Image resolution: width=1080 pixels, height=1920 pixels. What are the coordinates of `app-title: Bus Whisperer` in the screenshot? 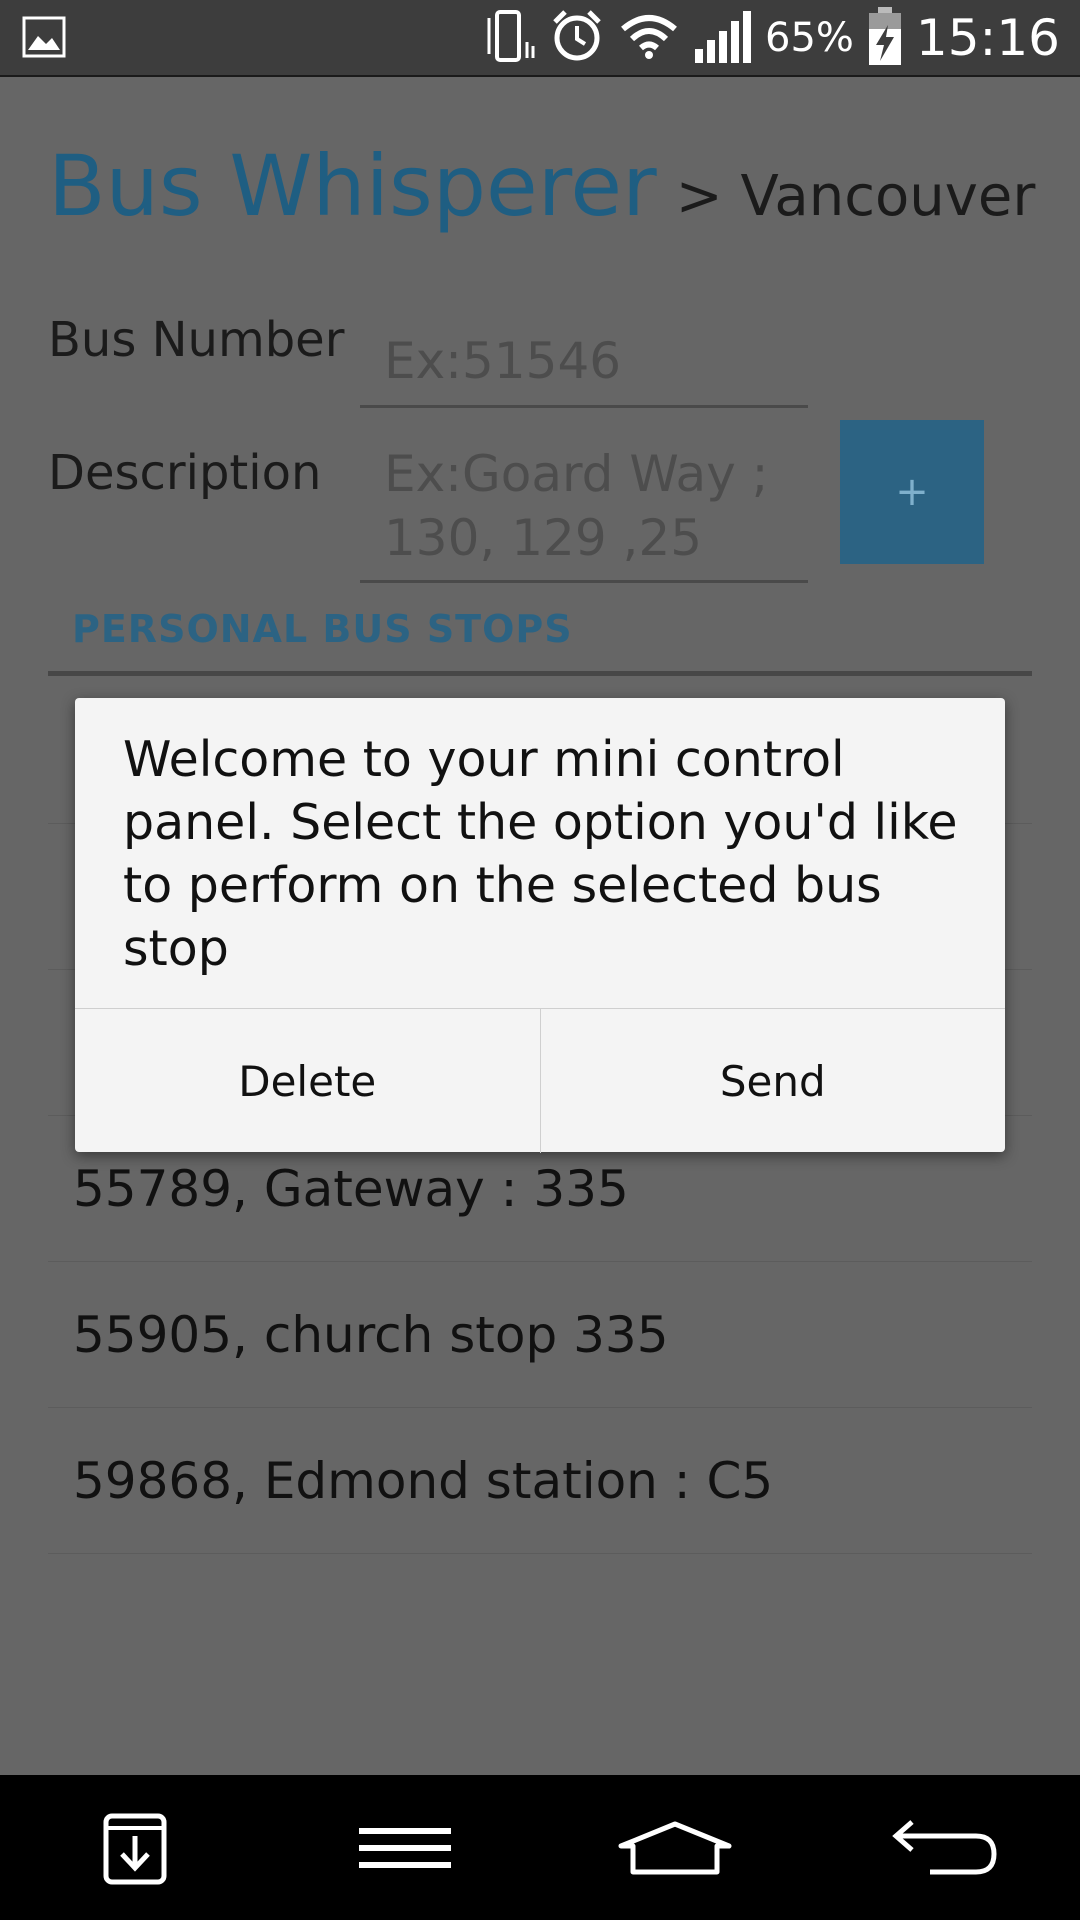 It's located at (352, 186).